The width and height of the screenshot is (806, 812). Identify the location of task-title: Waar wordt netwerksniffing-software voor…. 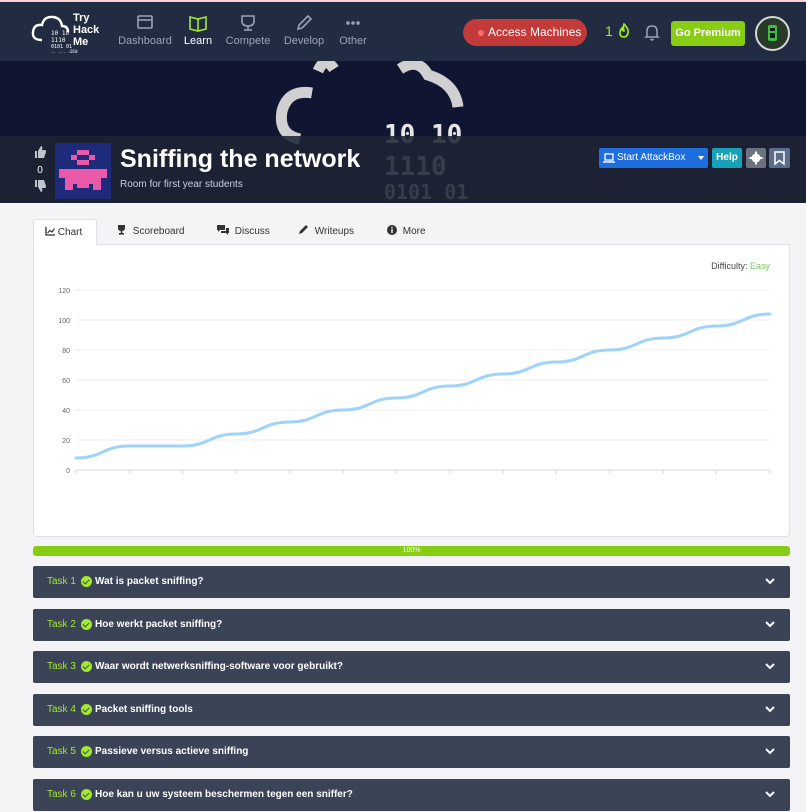
(219, 666).